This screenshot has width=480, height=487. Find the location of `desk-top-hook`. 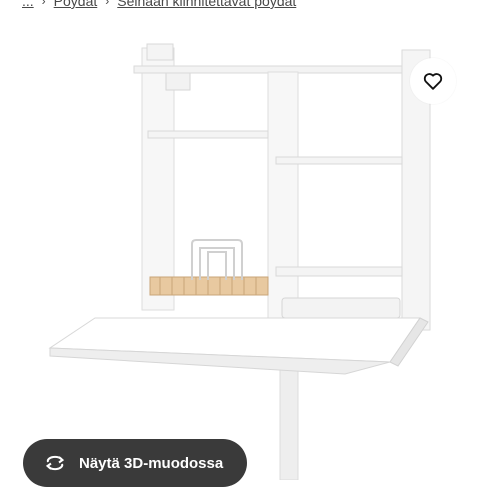

desk-top-hook is located at coordinates (160, 52).